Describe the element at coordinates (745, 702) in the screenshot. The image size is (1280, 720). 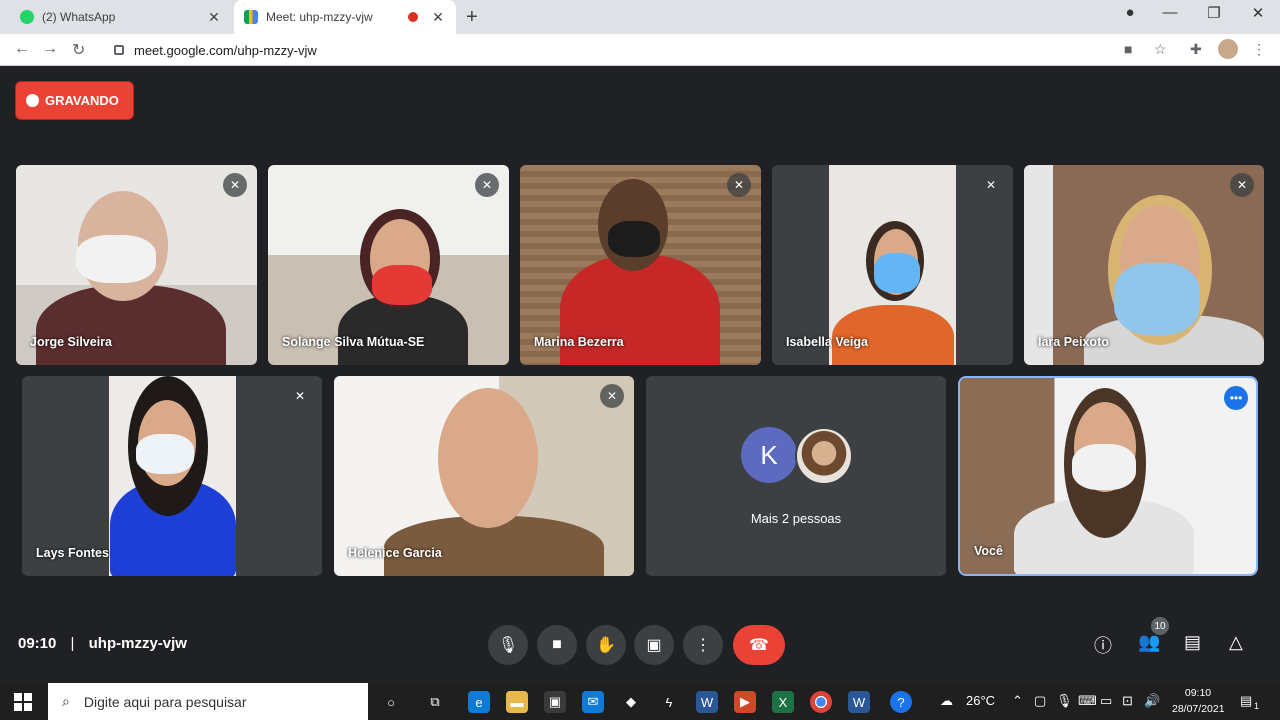
I see `media-icon: ▶` at that location.